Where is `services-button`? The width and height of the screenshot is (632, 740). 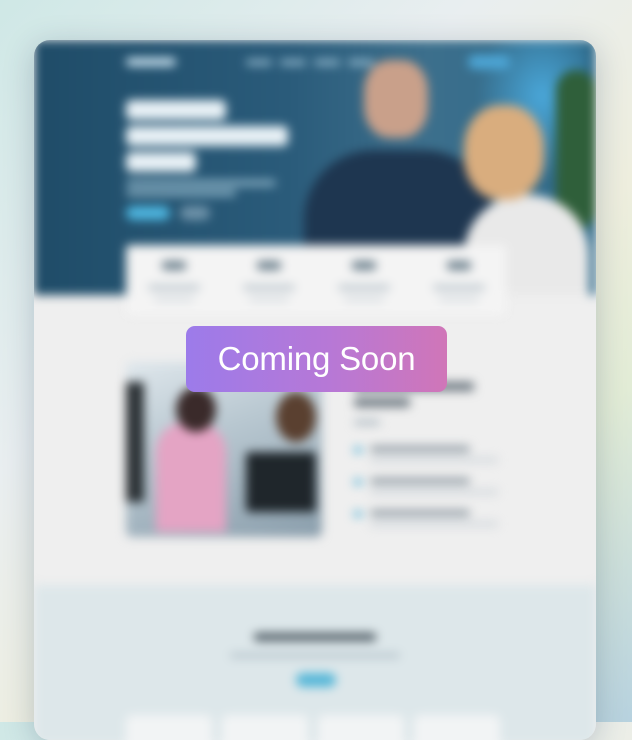
services-button is located at coordinates (316, 680).